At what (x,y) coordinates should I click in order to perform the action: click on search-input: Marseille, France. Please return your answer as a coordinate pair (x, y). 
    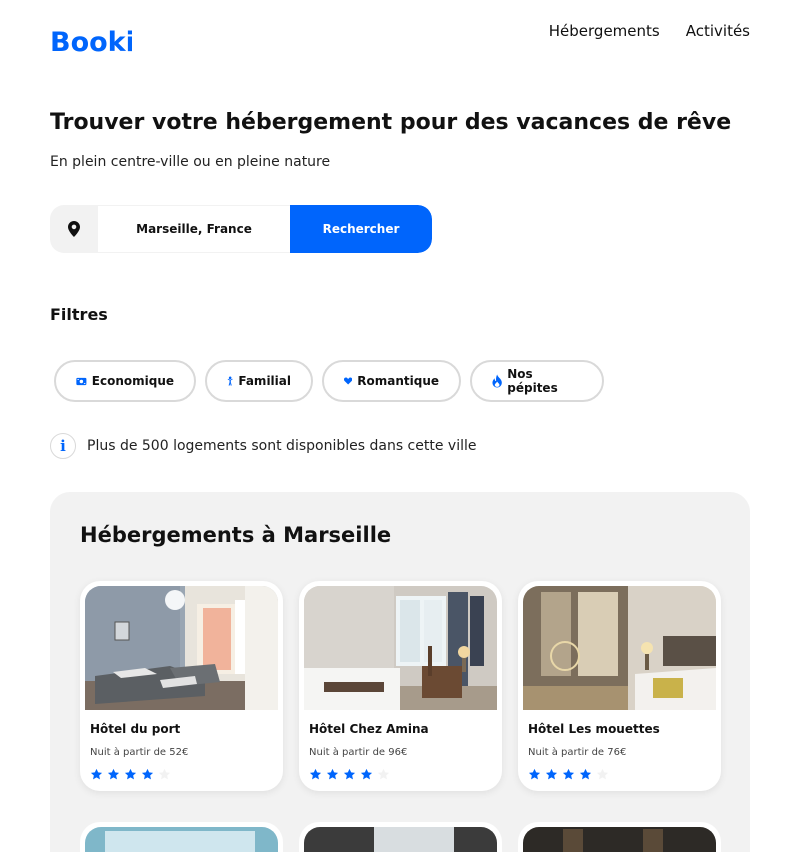
    Looking at the image, I should click on (194, 229).